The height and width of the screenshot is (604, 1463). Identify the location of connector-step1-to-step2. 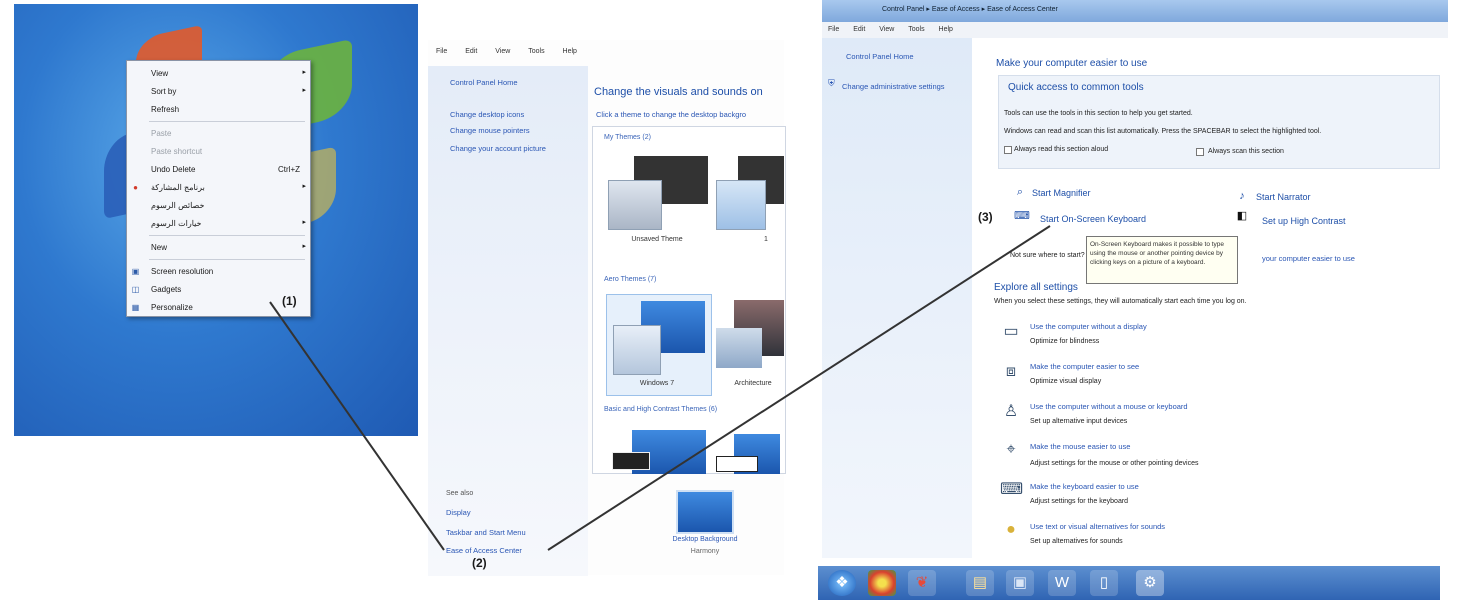
(357, 426).